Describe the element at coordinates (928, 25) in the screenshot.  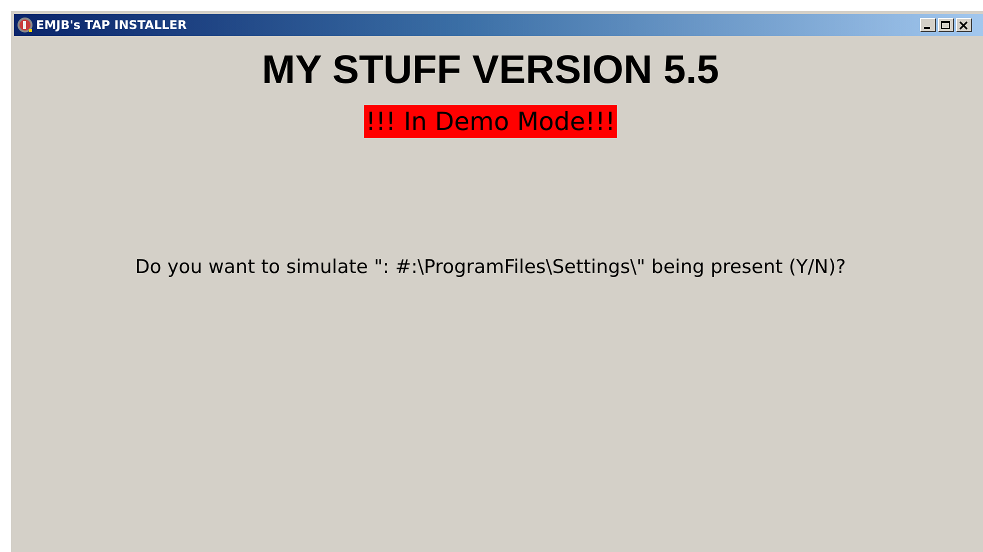
I see `minimize-button` at that location.